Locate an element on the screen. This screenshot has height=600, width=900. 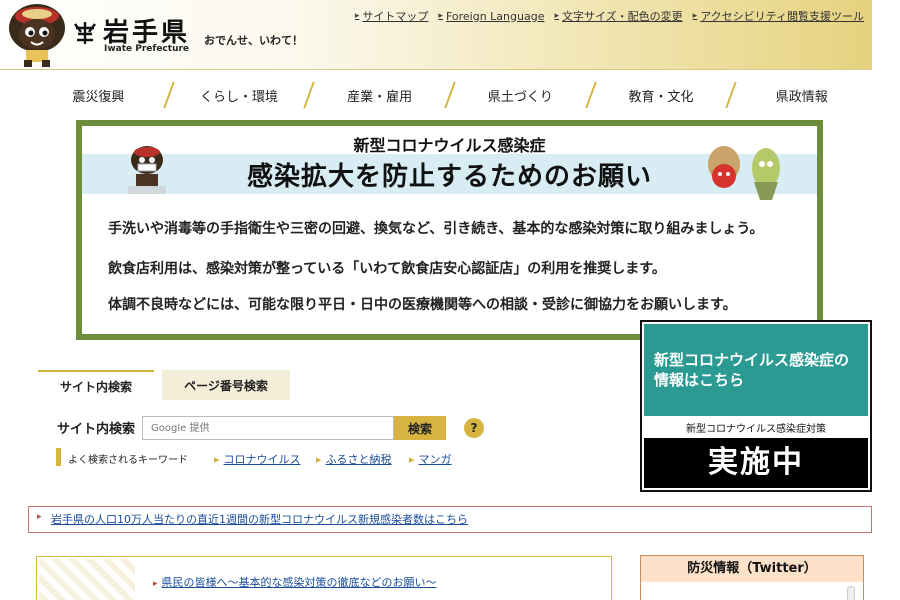
notice-arrow-icon: ▸ is located at coordinates (39, 517).